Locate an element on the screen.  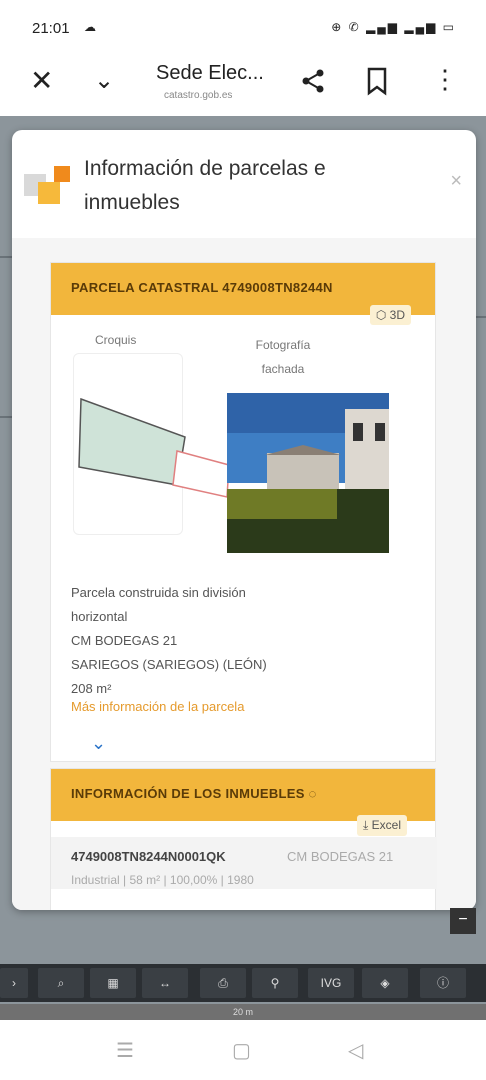
excel-button: ⤓ Excel is located at coordinates (382, 825).